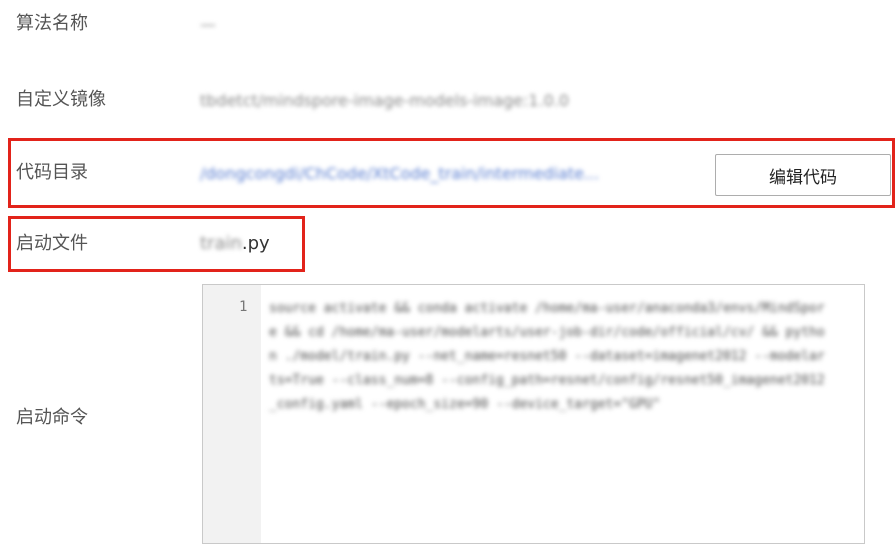  I want to click on editor-line-number: 1, so click(243, 307).